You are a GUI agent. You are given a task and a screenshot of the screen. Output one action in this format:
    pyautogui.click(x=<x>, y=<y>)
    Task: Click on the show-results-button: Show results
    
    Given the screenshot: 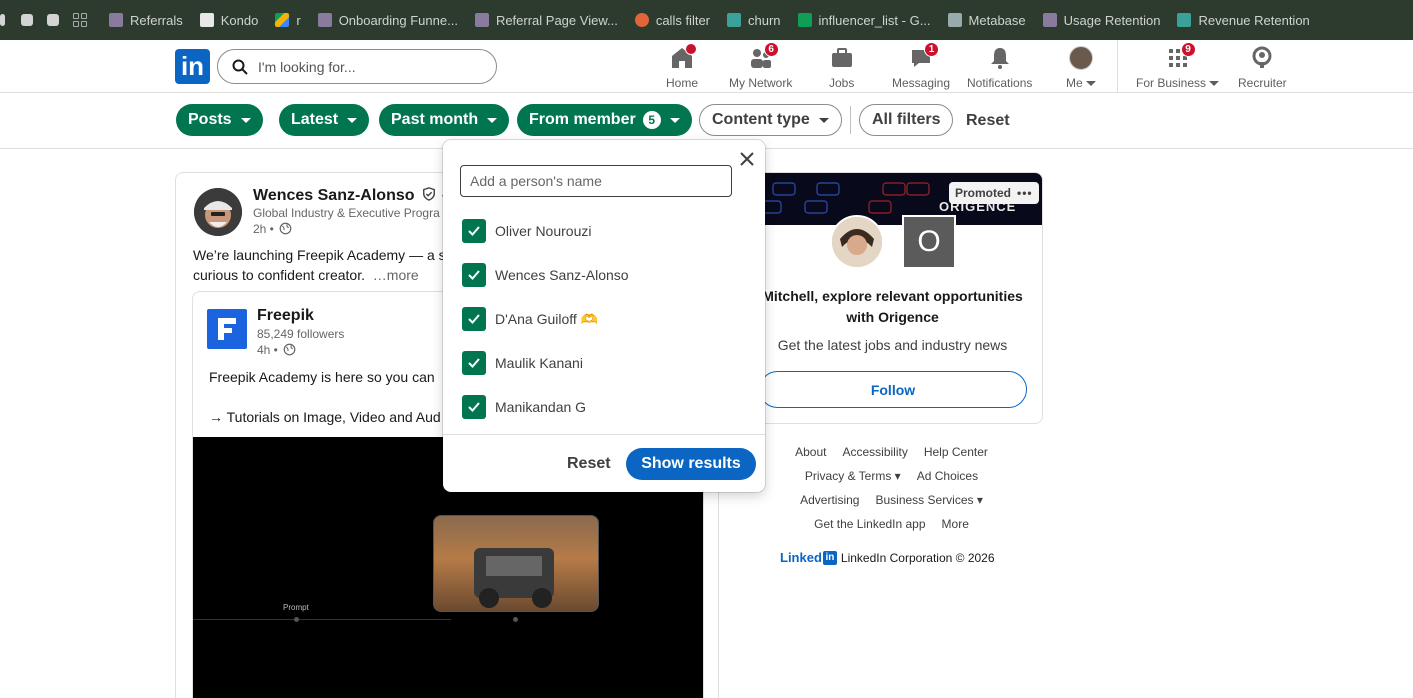 What is the action you would take?
    pyautogui.click(x=691, y=464)
    